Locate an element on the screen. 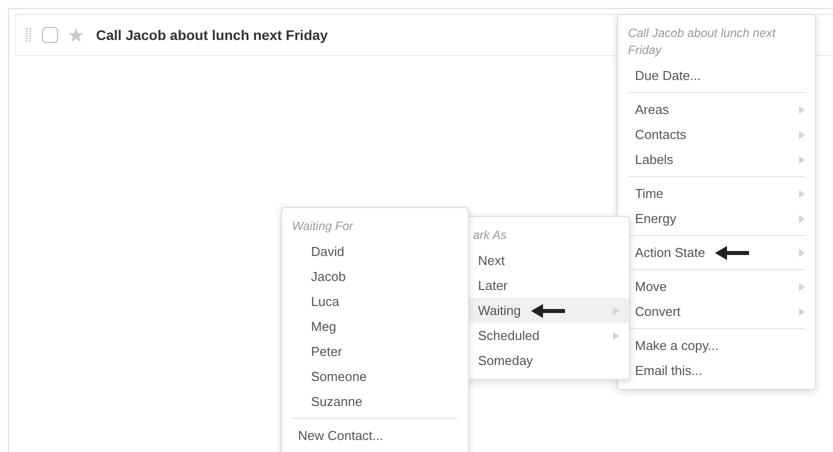 This screenshot has height=452, width=833. task-checkbox is located at coordinates (50, 35).